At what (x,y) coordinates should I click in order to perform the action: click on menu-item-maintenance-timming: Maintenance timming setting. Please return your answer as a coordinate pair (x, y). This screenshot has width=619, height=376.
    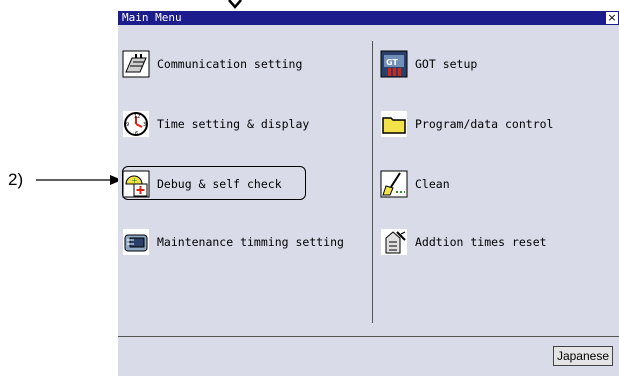
    Looking at the image, I should click on (233, 242).